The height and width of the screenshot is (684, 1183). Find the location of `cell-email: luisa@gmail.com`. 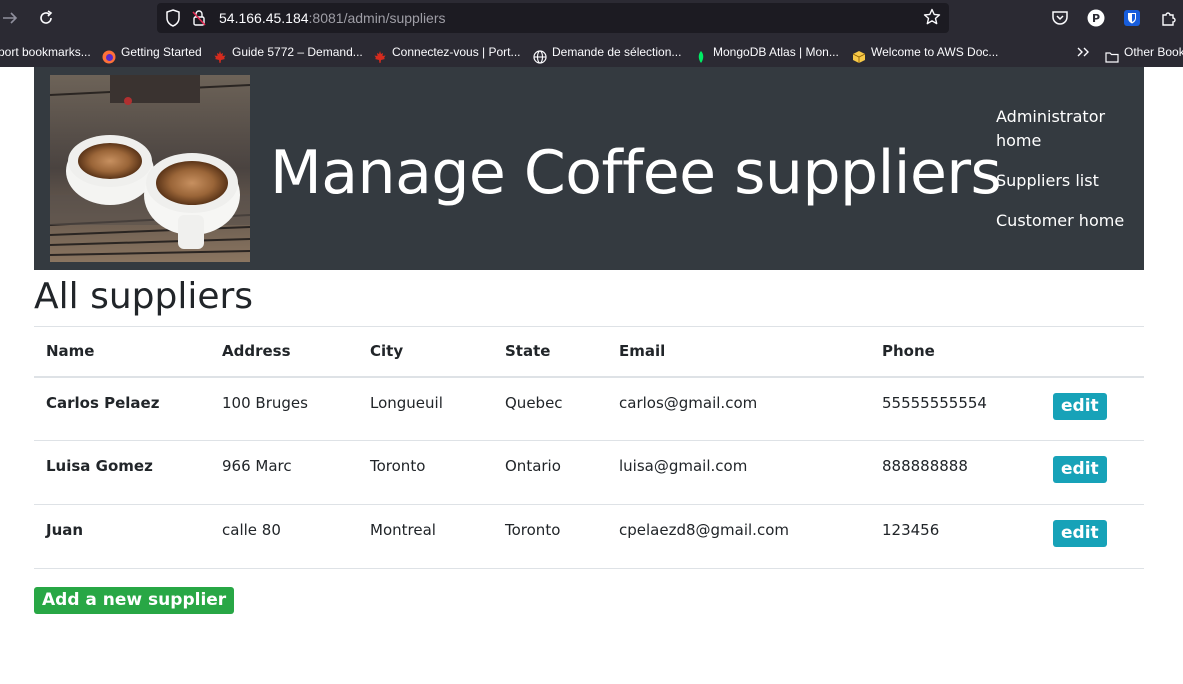

cell-email: luisa@gmail.com is located at coordinates (738, 472).